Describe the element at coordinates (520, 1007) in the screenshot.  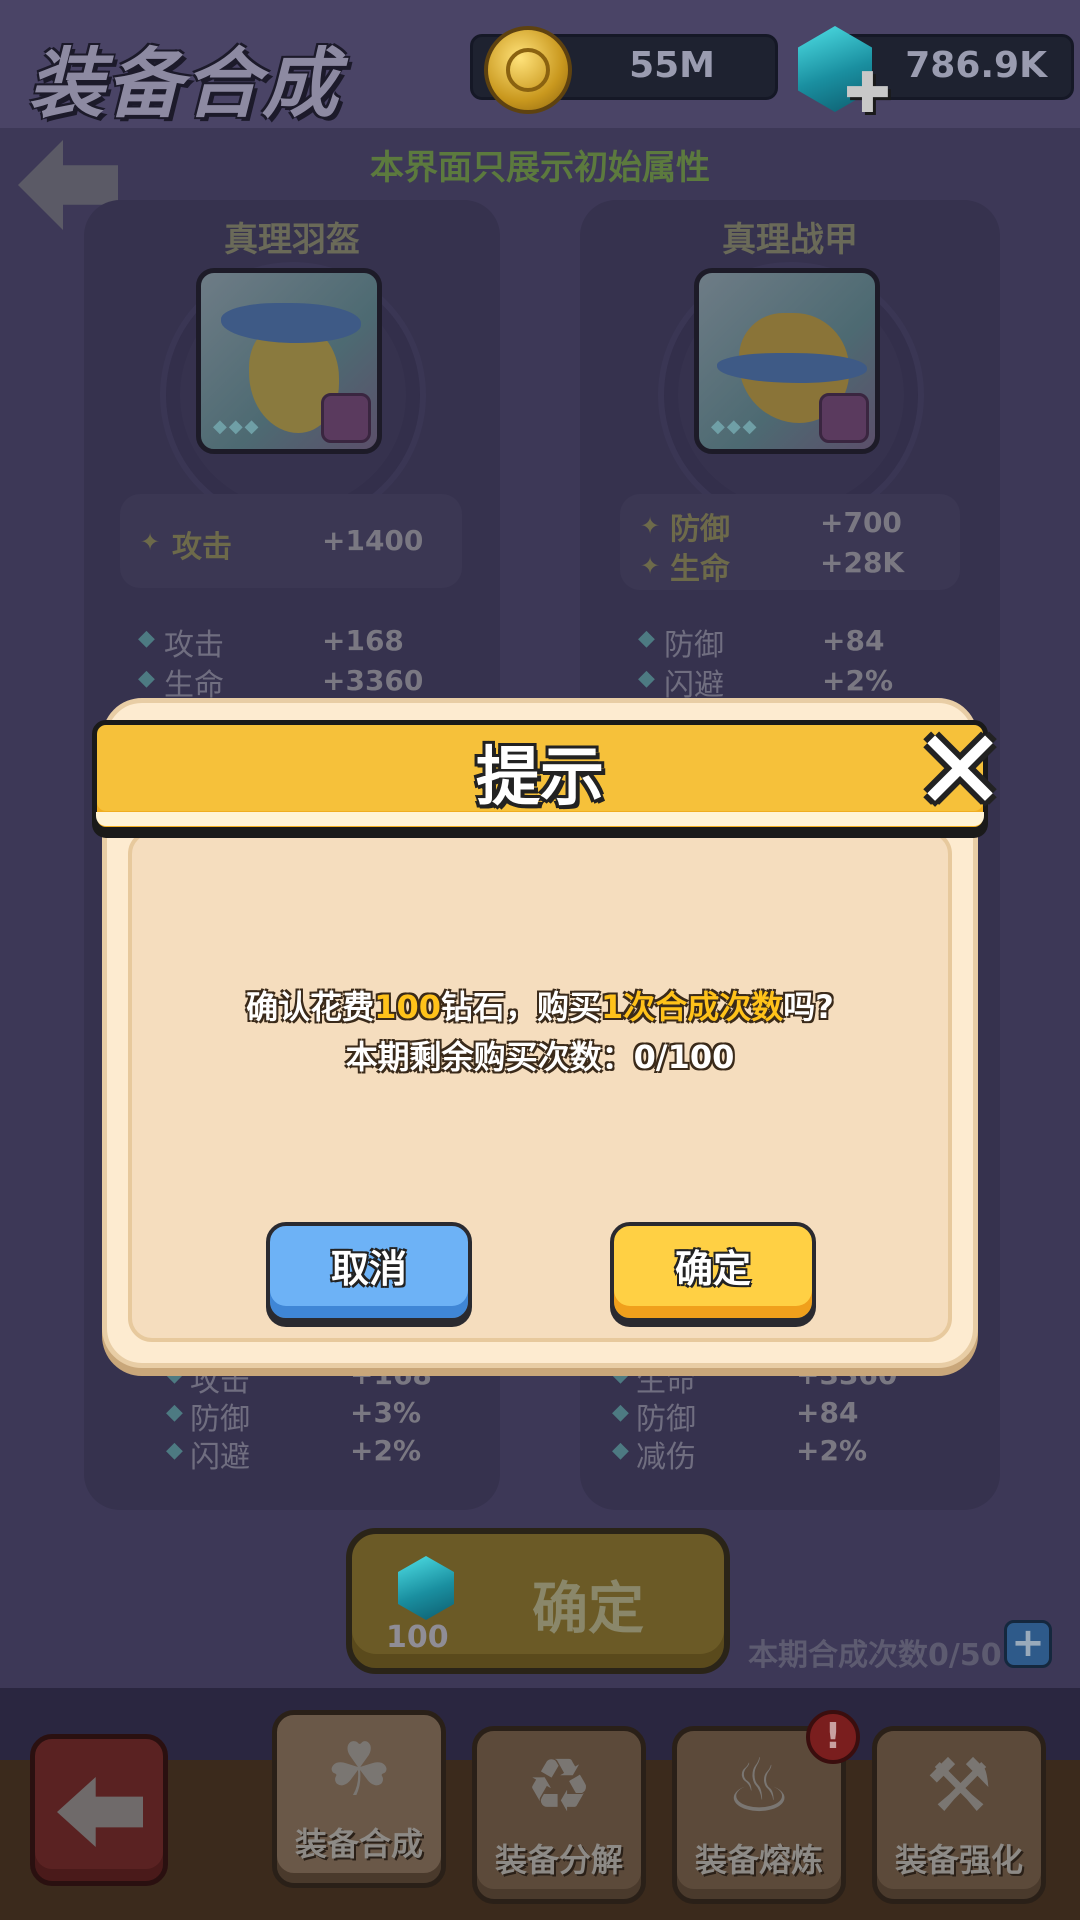
I see `msg-text: 钻石，购买` at that location.